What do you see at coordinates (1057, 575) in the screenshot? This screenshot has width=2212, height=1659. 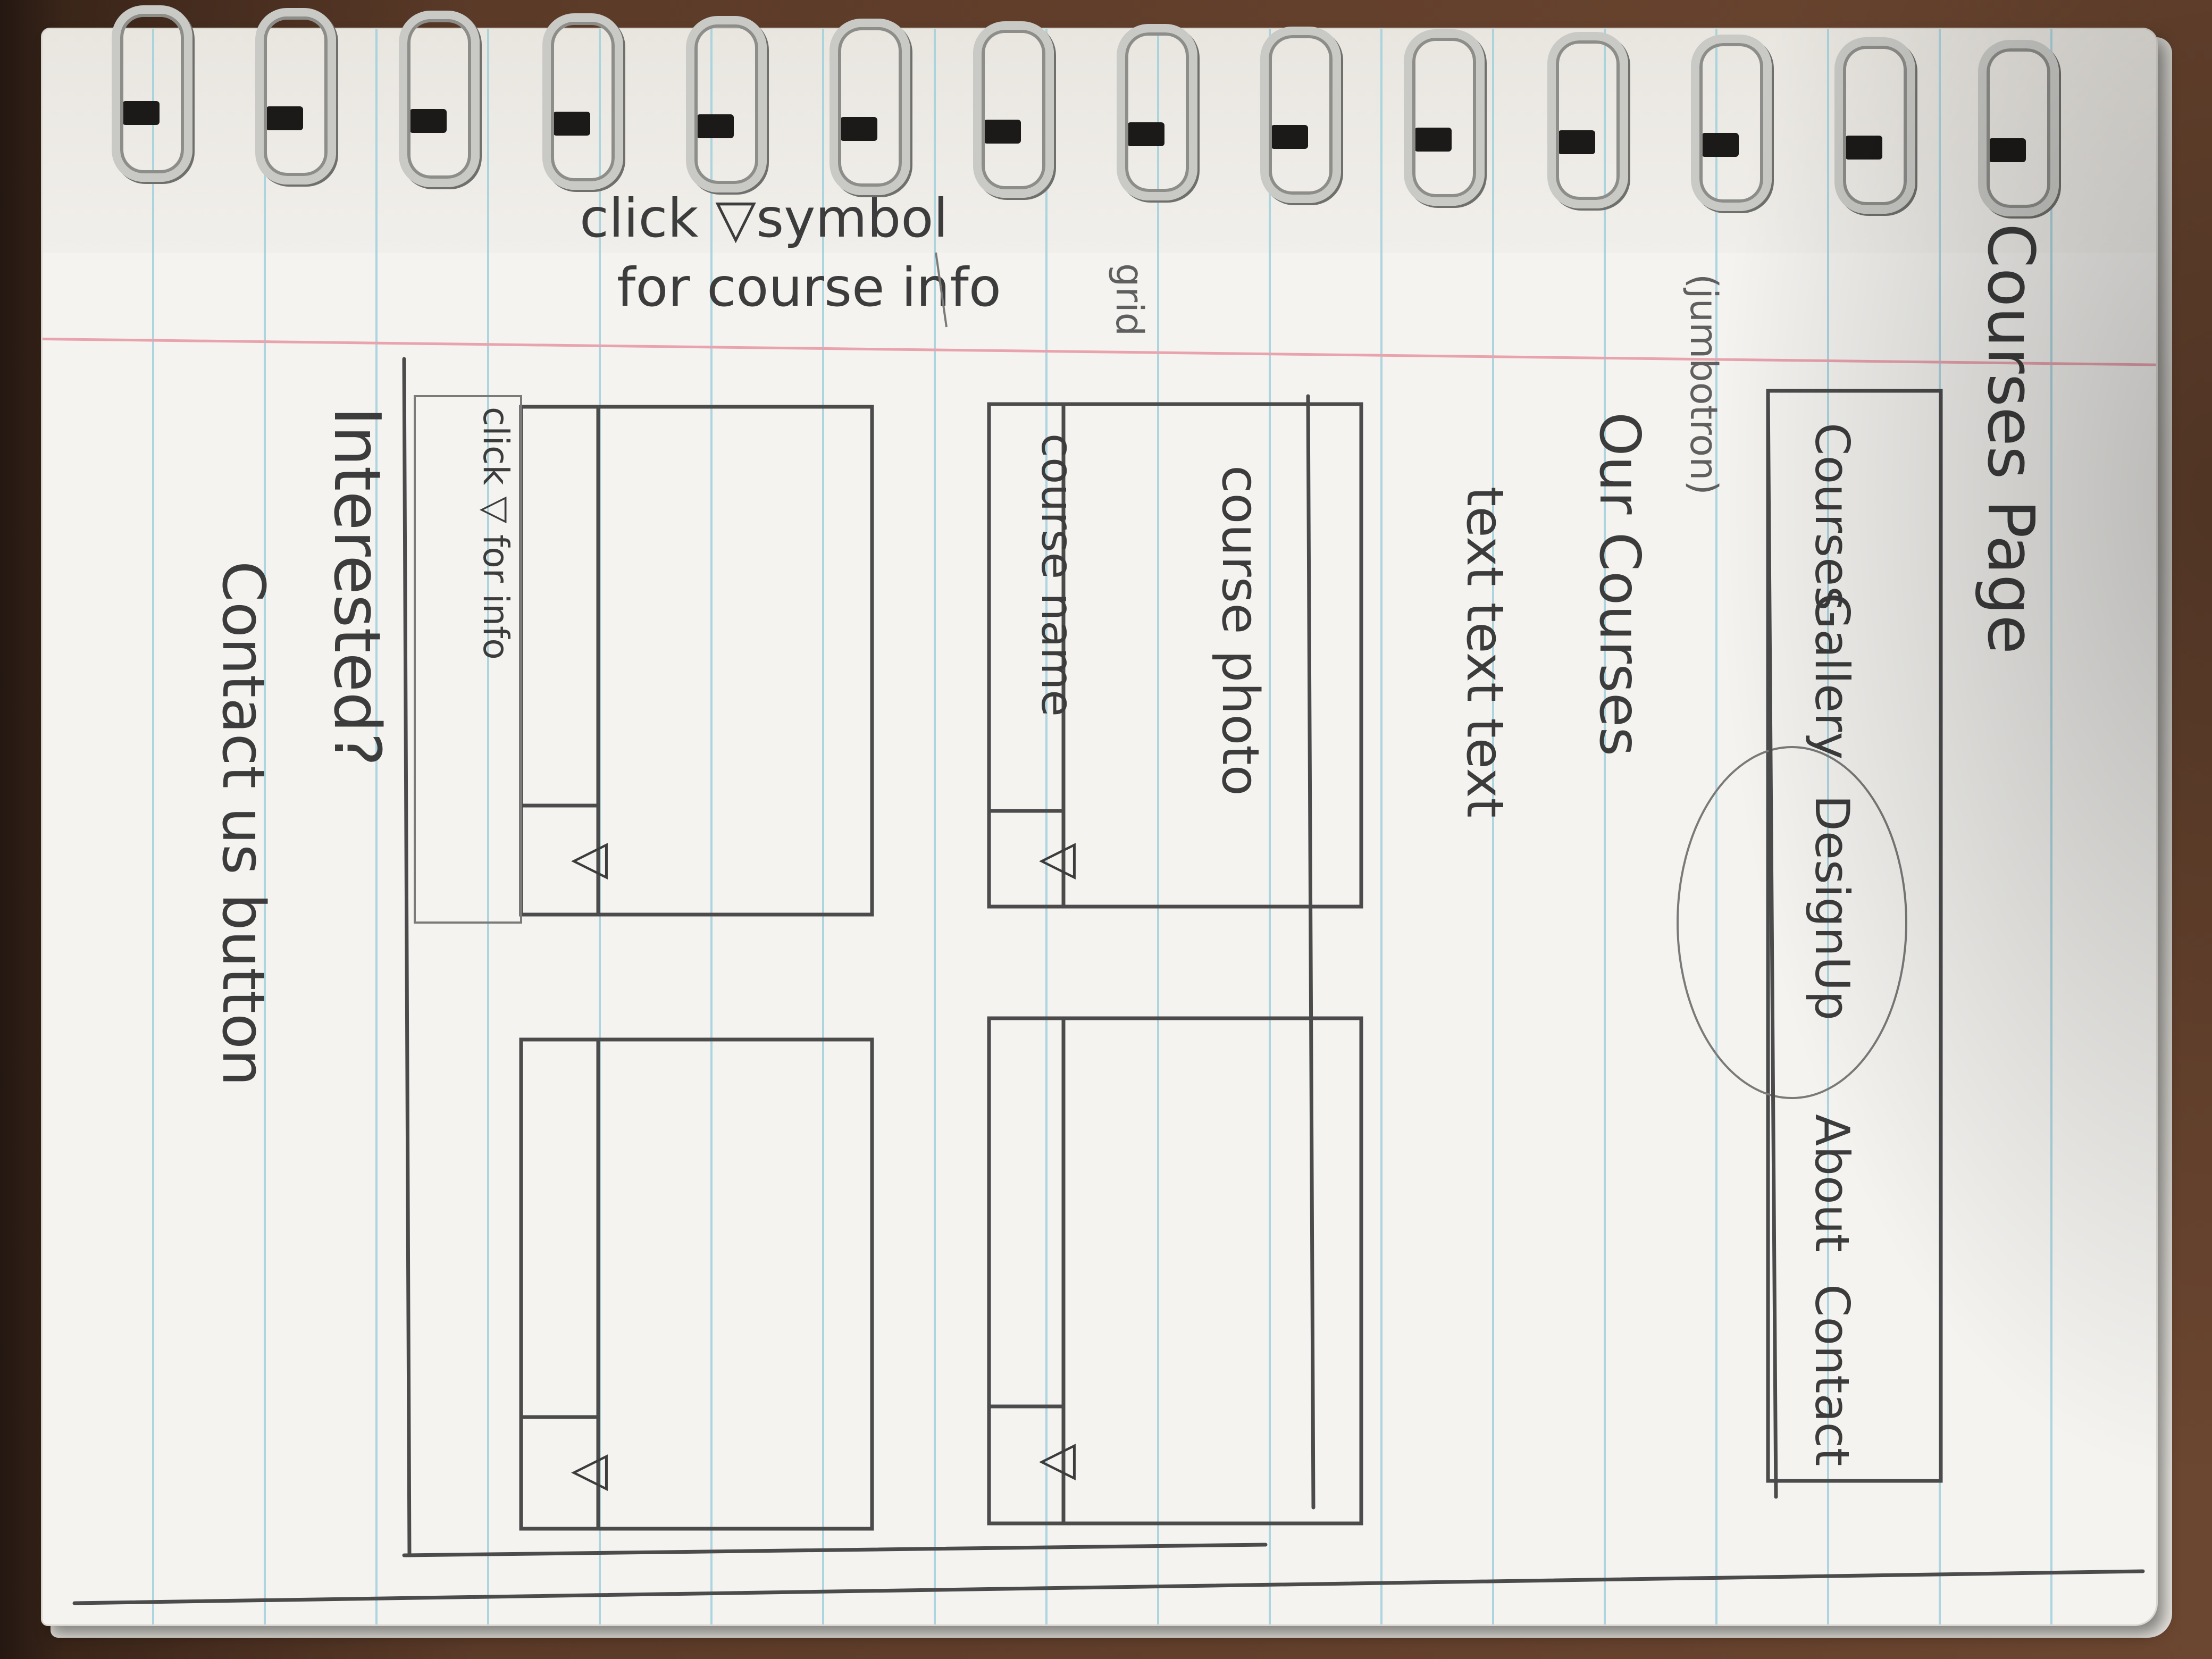 I see `card-name-label: course name` at bounding box center [1057, 575].